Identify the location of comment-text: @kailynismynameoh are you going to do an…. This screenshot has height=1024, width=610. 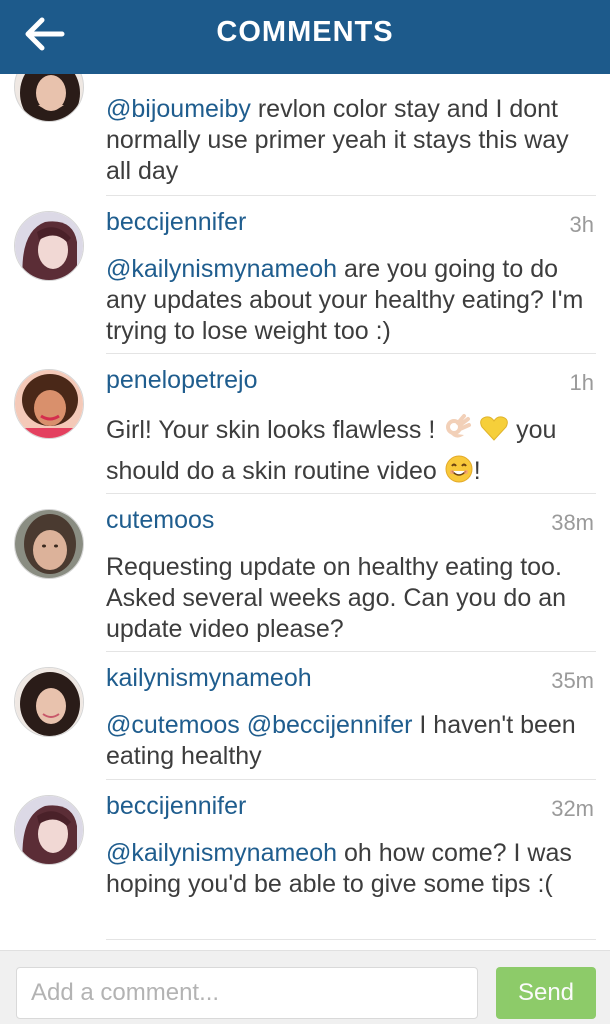
(345, 300).